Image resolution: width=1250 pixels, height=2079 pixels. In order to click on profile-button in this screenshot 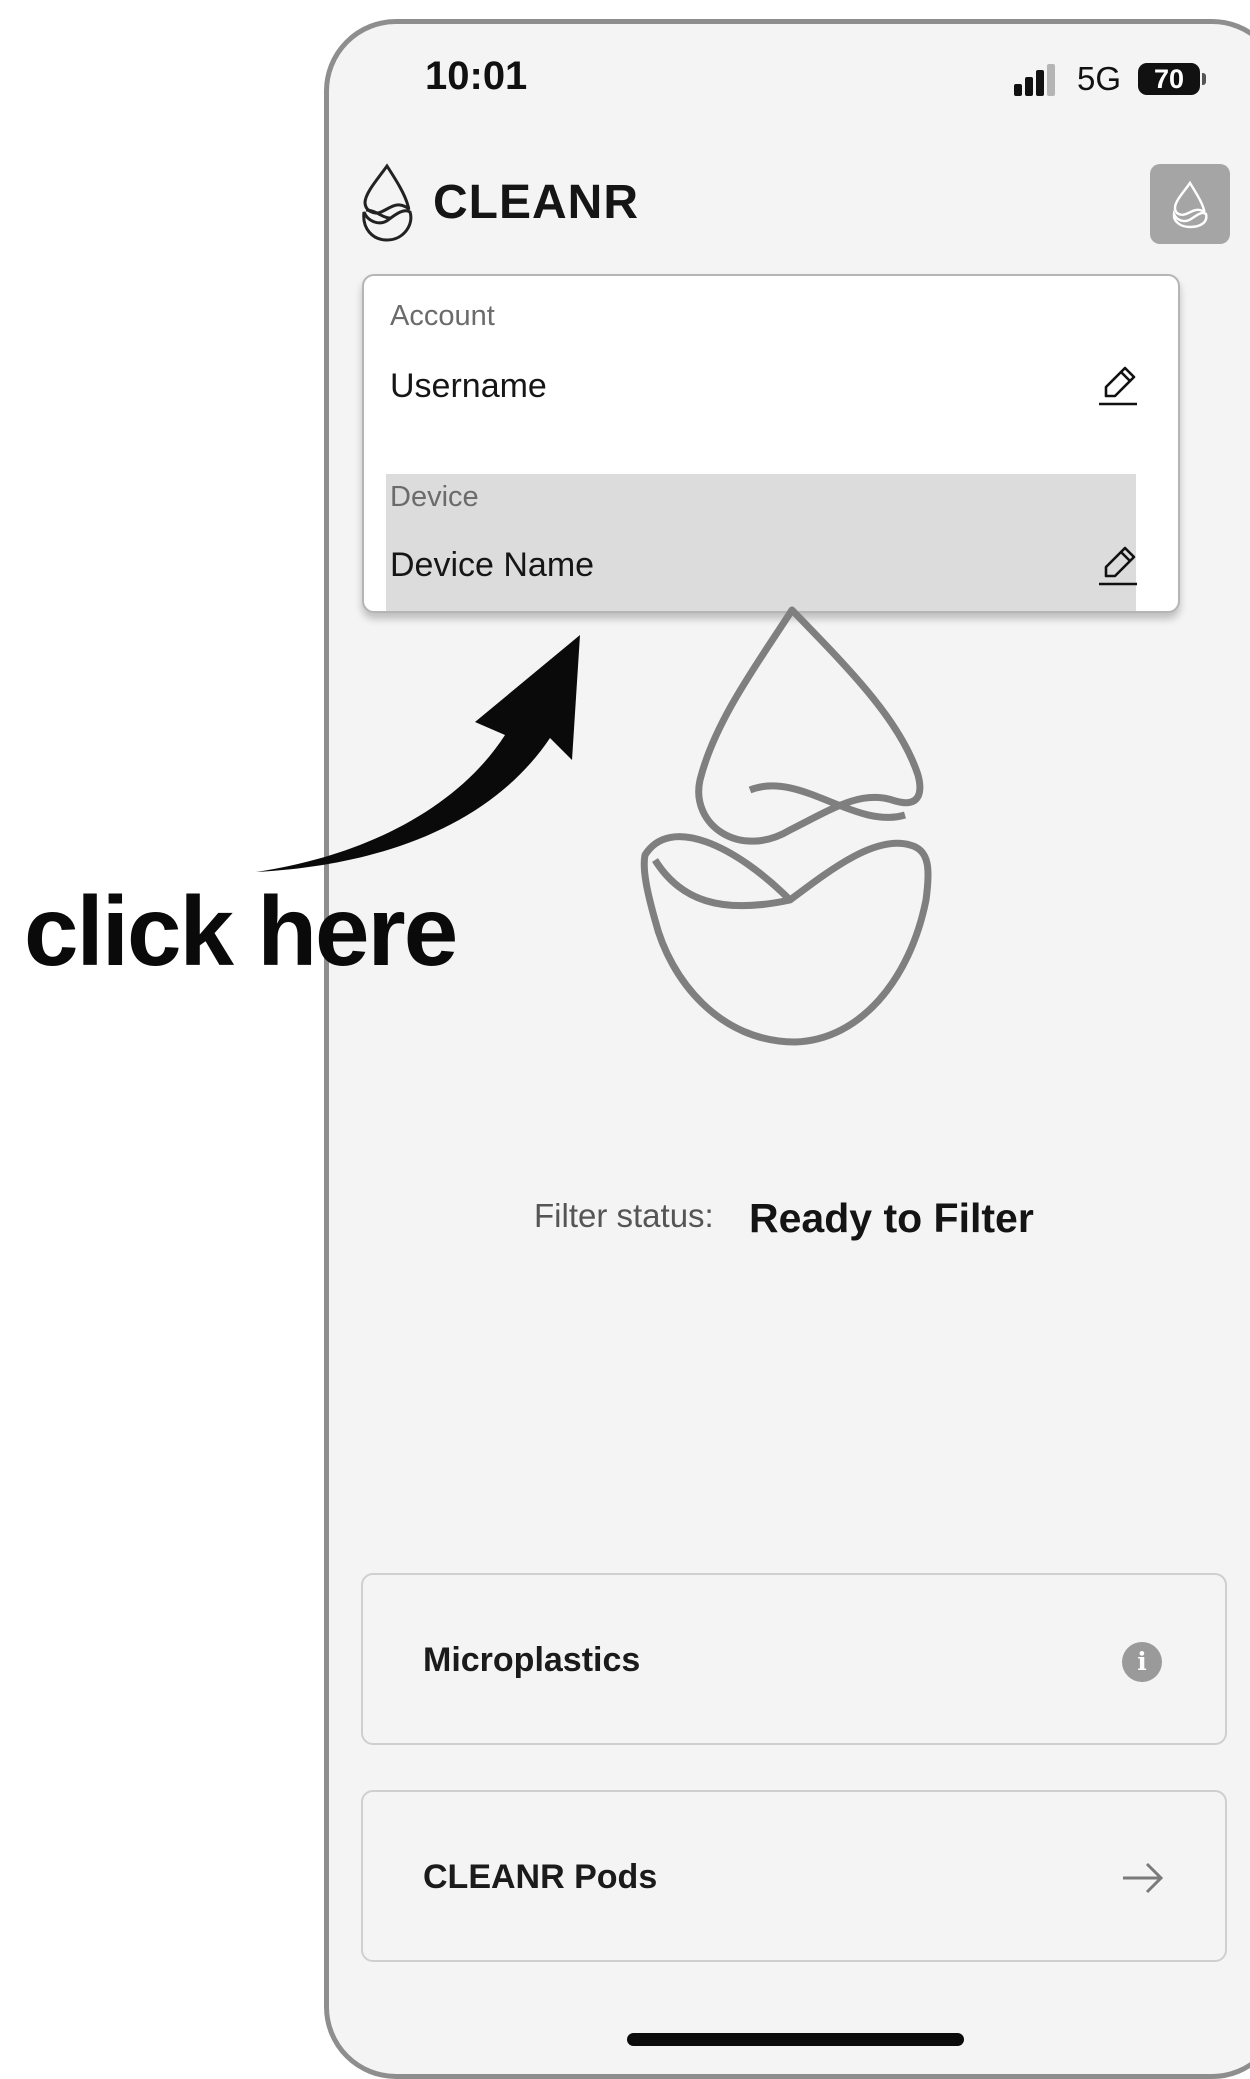, I will do `click(1190, 204)`.